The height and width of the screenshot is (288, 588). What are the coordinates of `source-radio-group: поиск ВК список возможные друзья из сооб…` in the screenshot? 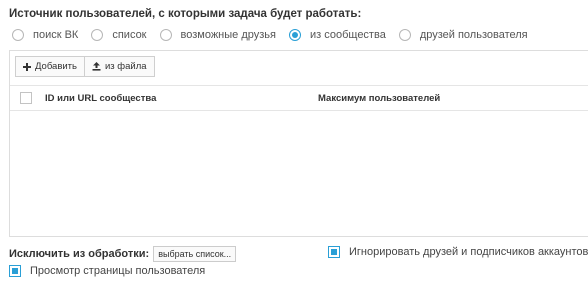 It's located at (276, 35).